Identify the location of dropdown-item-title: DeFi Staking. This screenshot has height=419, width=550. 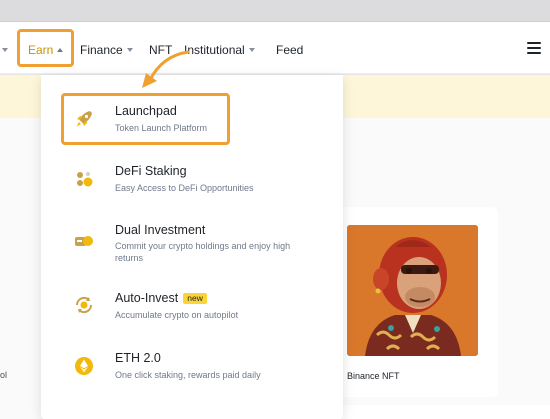
(151, 171).